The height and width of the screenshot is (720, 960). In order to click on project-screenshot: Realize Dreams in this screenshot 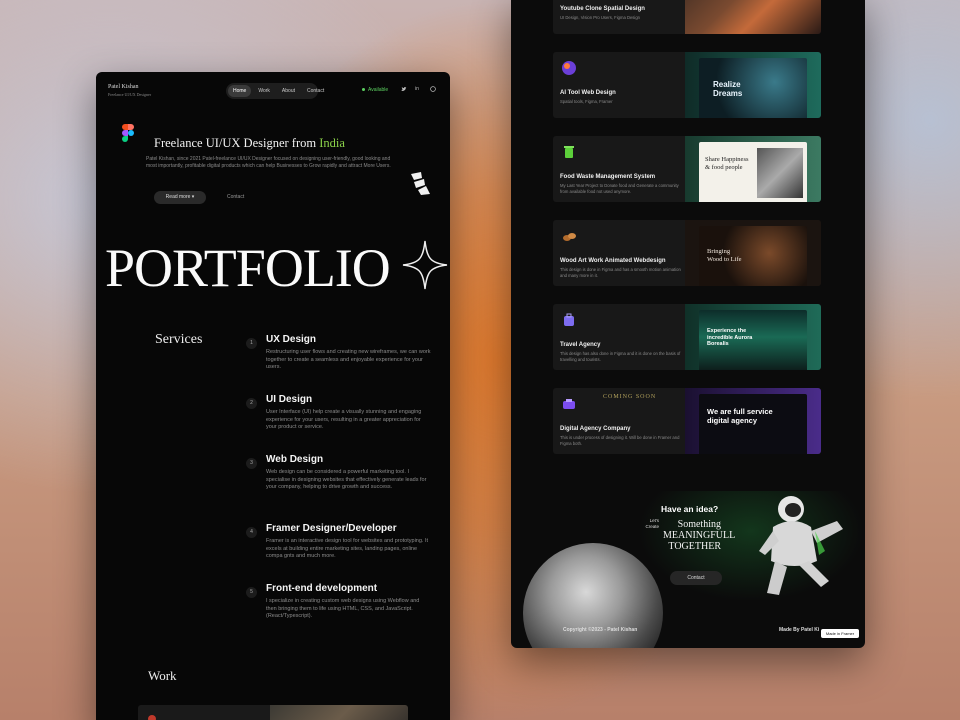, I will do `click(753, 85)`.